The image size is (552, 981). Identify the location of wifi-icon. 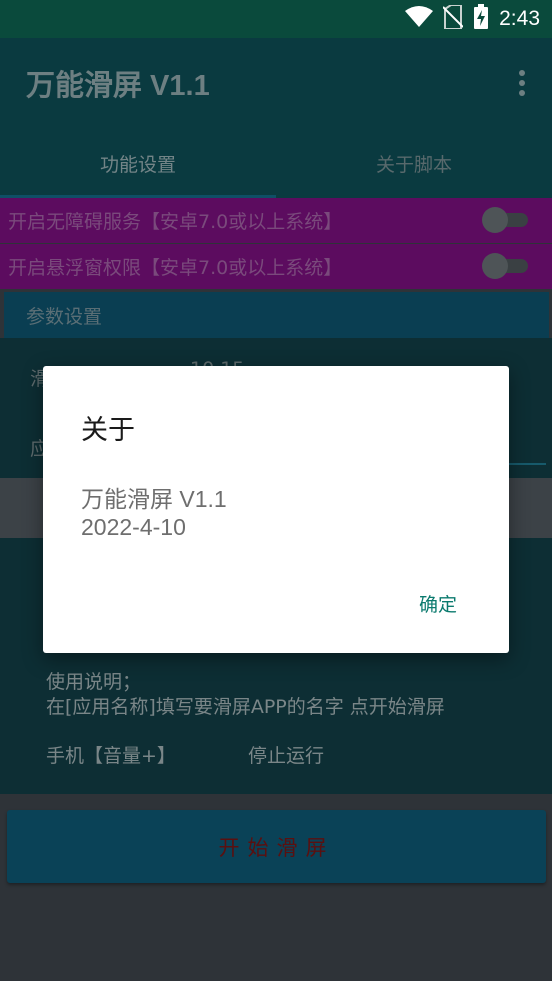
(419, 19).